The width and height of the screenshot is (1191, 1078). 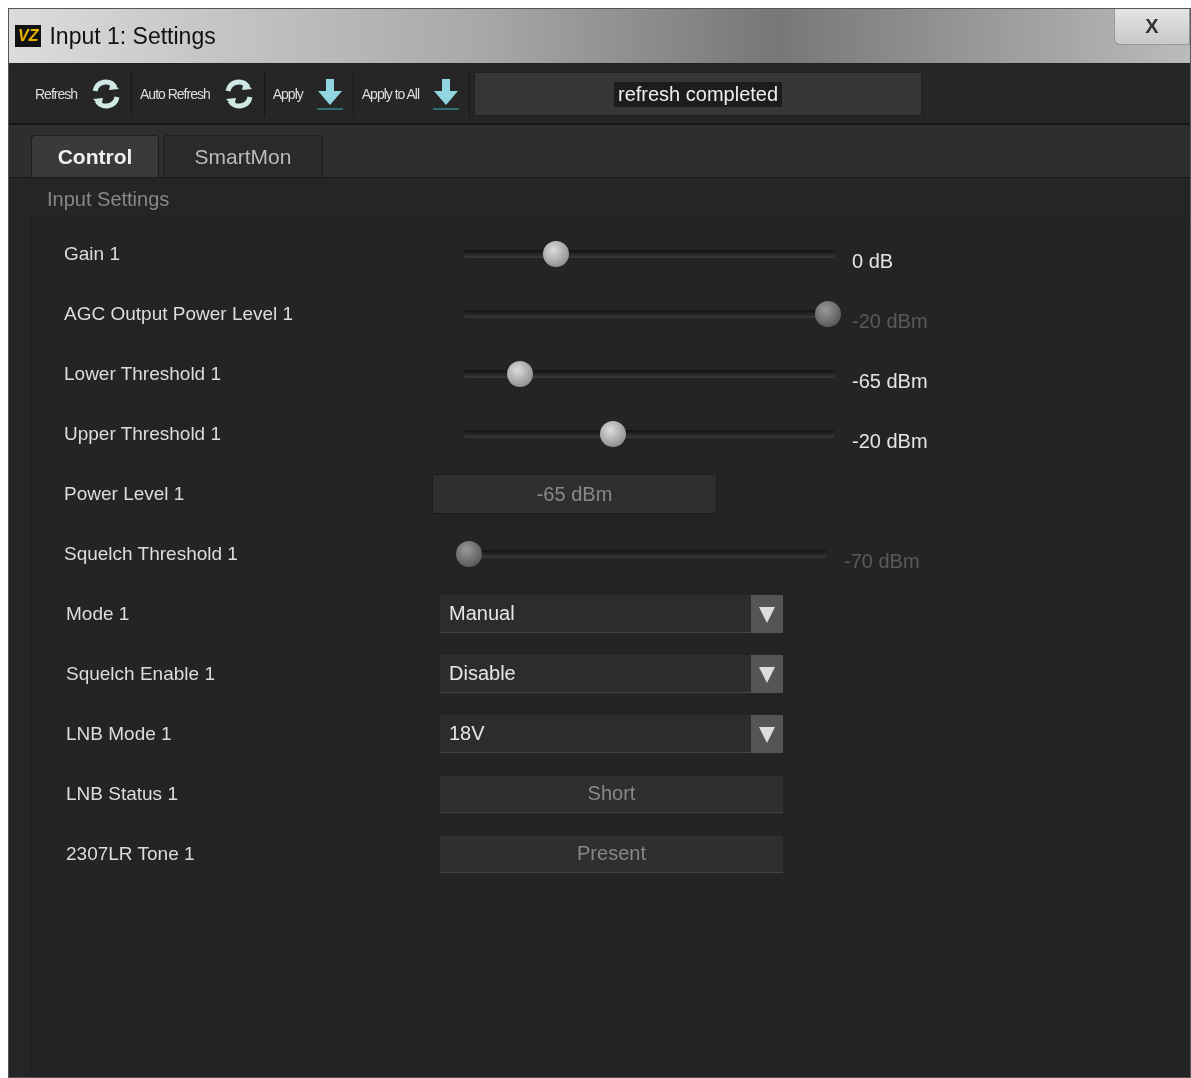 What do you see at coordinates (124, 494) in the screenshot?
I see `setting-label: Power Level 1` at bounding box center [124, 494].